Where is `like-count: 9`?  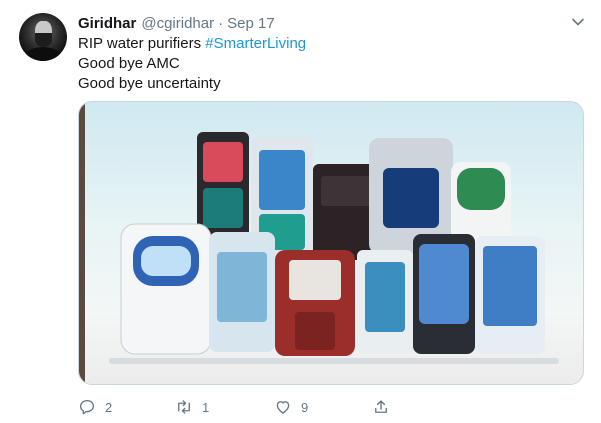
like-count: 9 is located at coordinates (305, 407).